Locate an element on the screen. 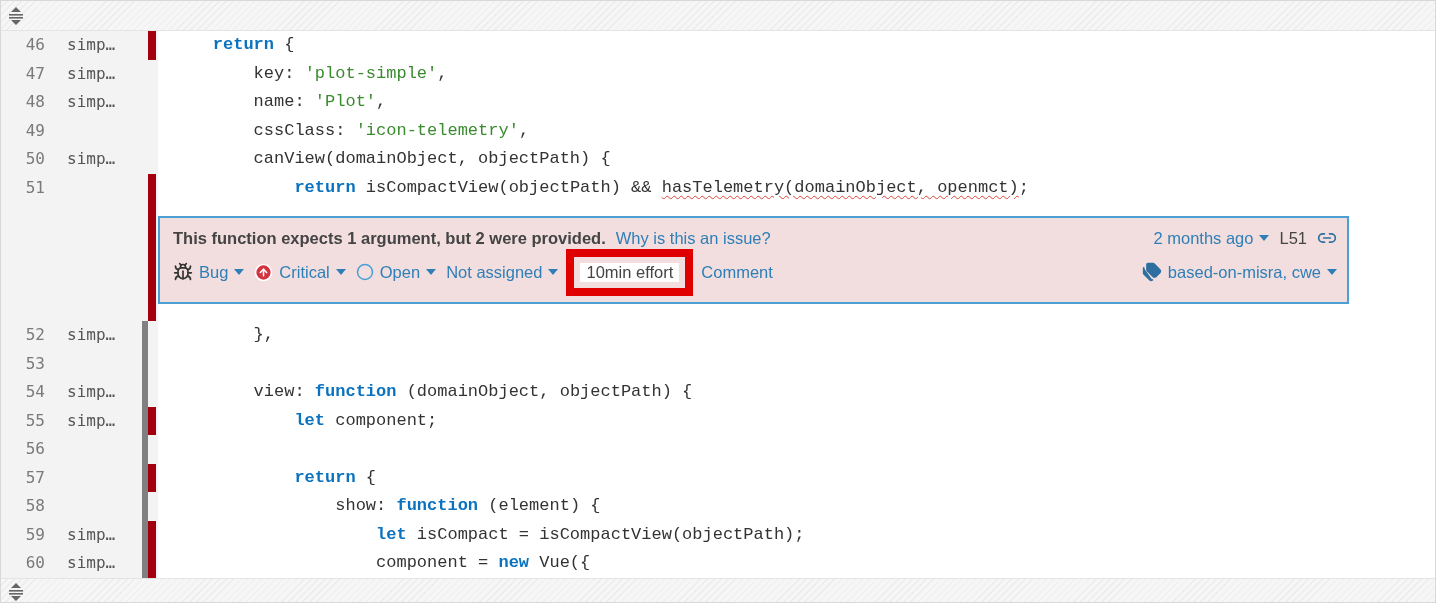  code-line: name: 'Plot', is located at coordinates (320, 102).